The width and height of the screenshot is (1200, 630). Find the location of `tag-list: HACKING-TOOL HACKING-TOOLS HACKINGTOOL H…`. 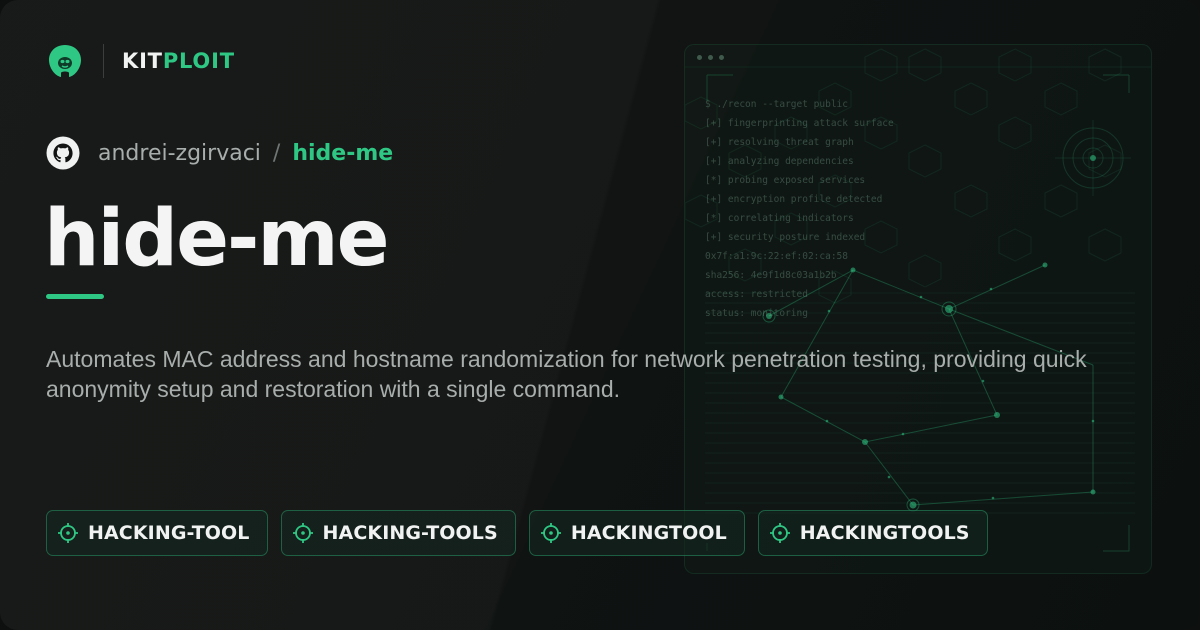

tag-list: HACKING-TOOL HACKING-TOOLS HACKINGTOOL H… is located at coordinates (517, 533).